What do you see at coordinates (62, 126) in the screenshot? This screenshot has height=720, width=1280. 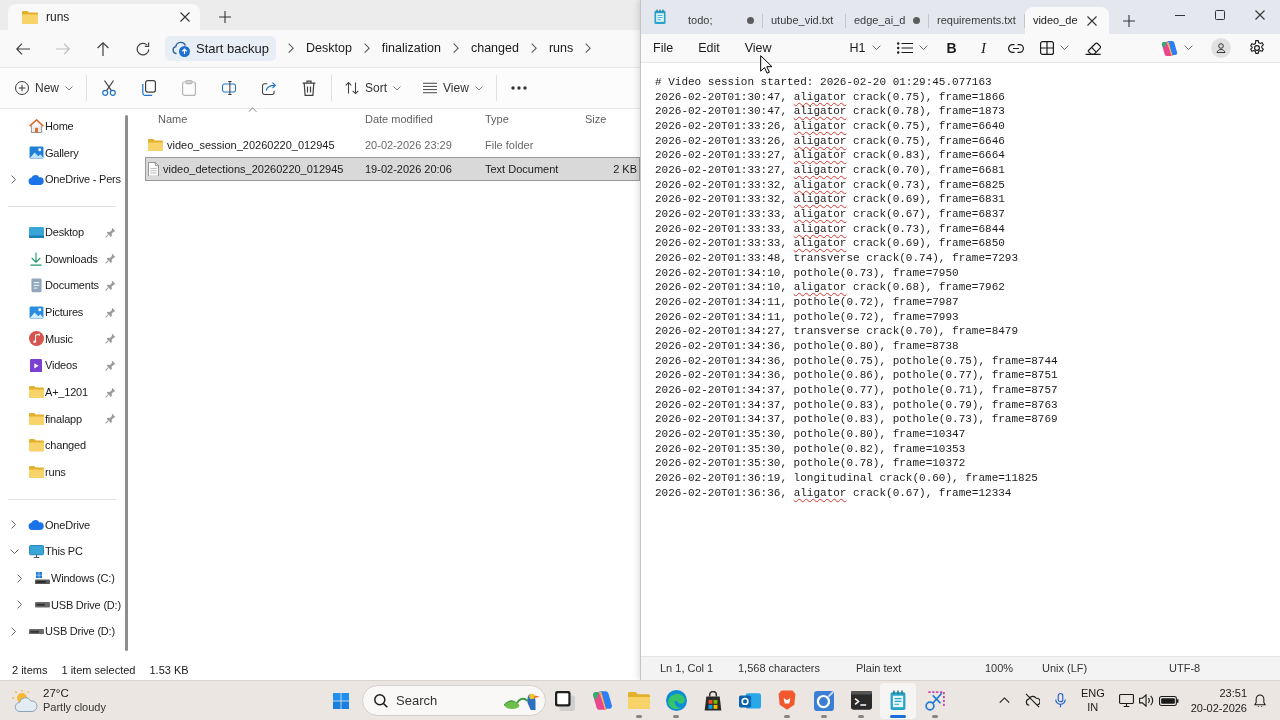 I see `sidebar-item: Home` at bounding box center [62, 126].